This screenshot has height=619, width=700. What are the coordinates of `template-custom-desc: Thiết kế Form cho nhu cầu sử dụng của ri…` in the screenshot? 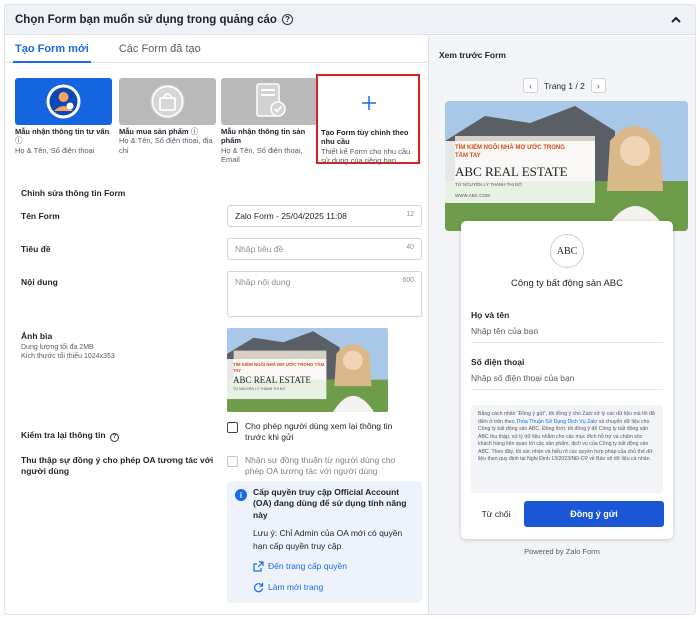 It's located at (366, 156).